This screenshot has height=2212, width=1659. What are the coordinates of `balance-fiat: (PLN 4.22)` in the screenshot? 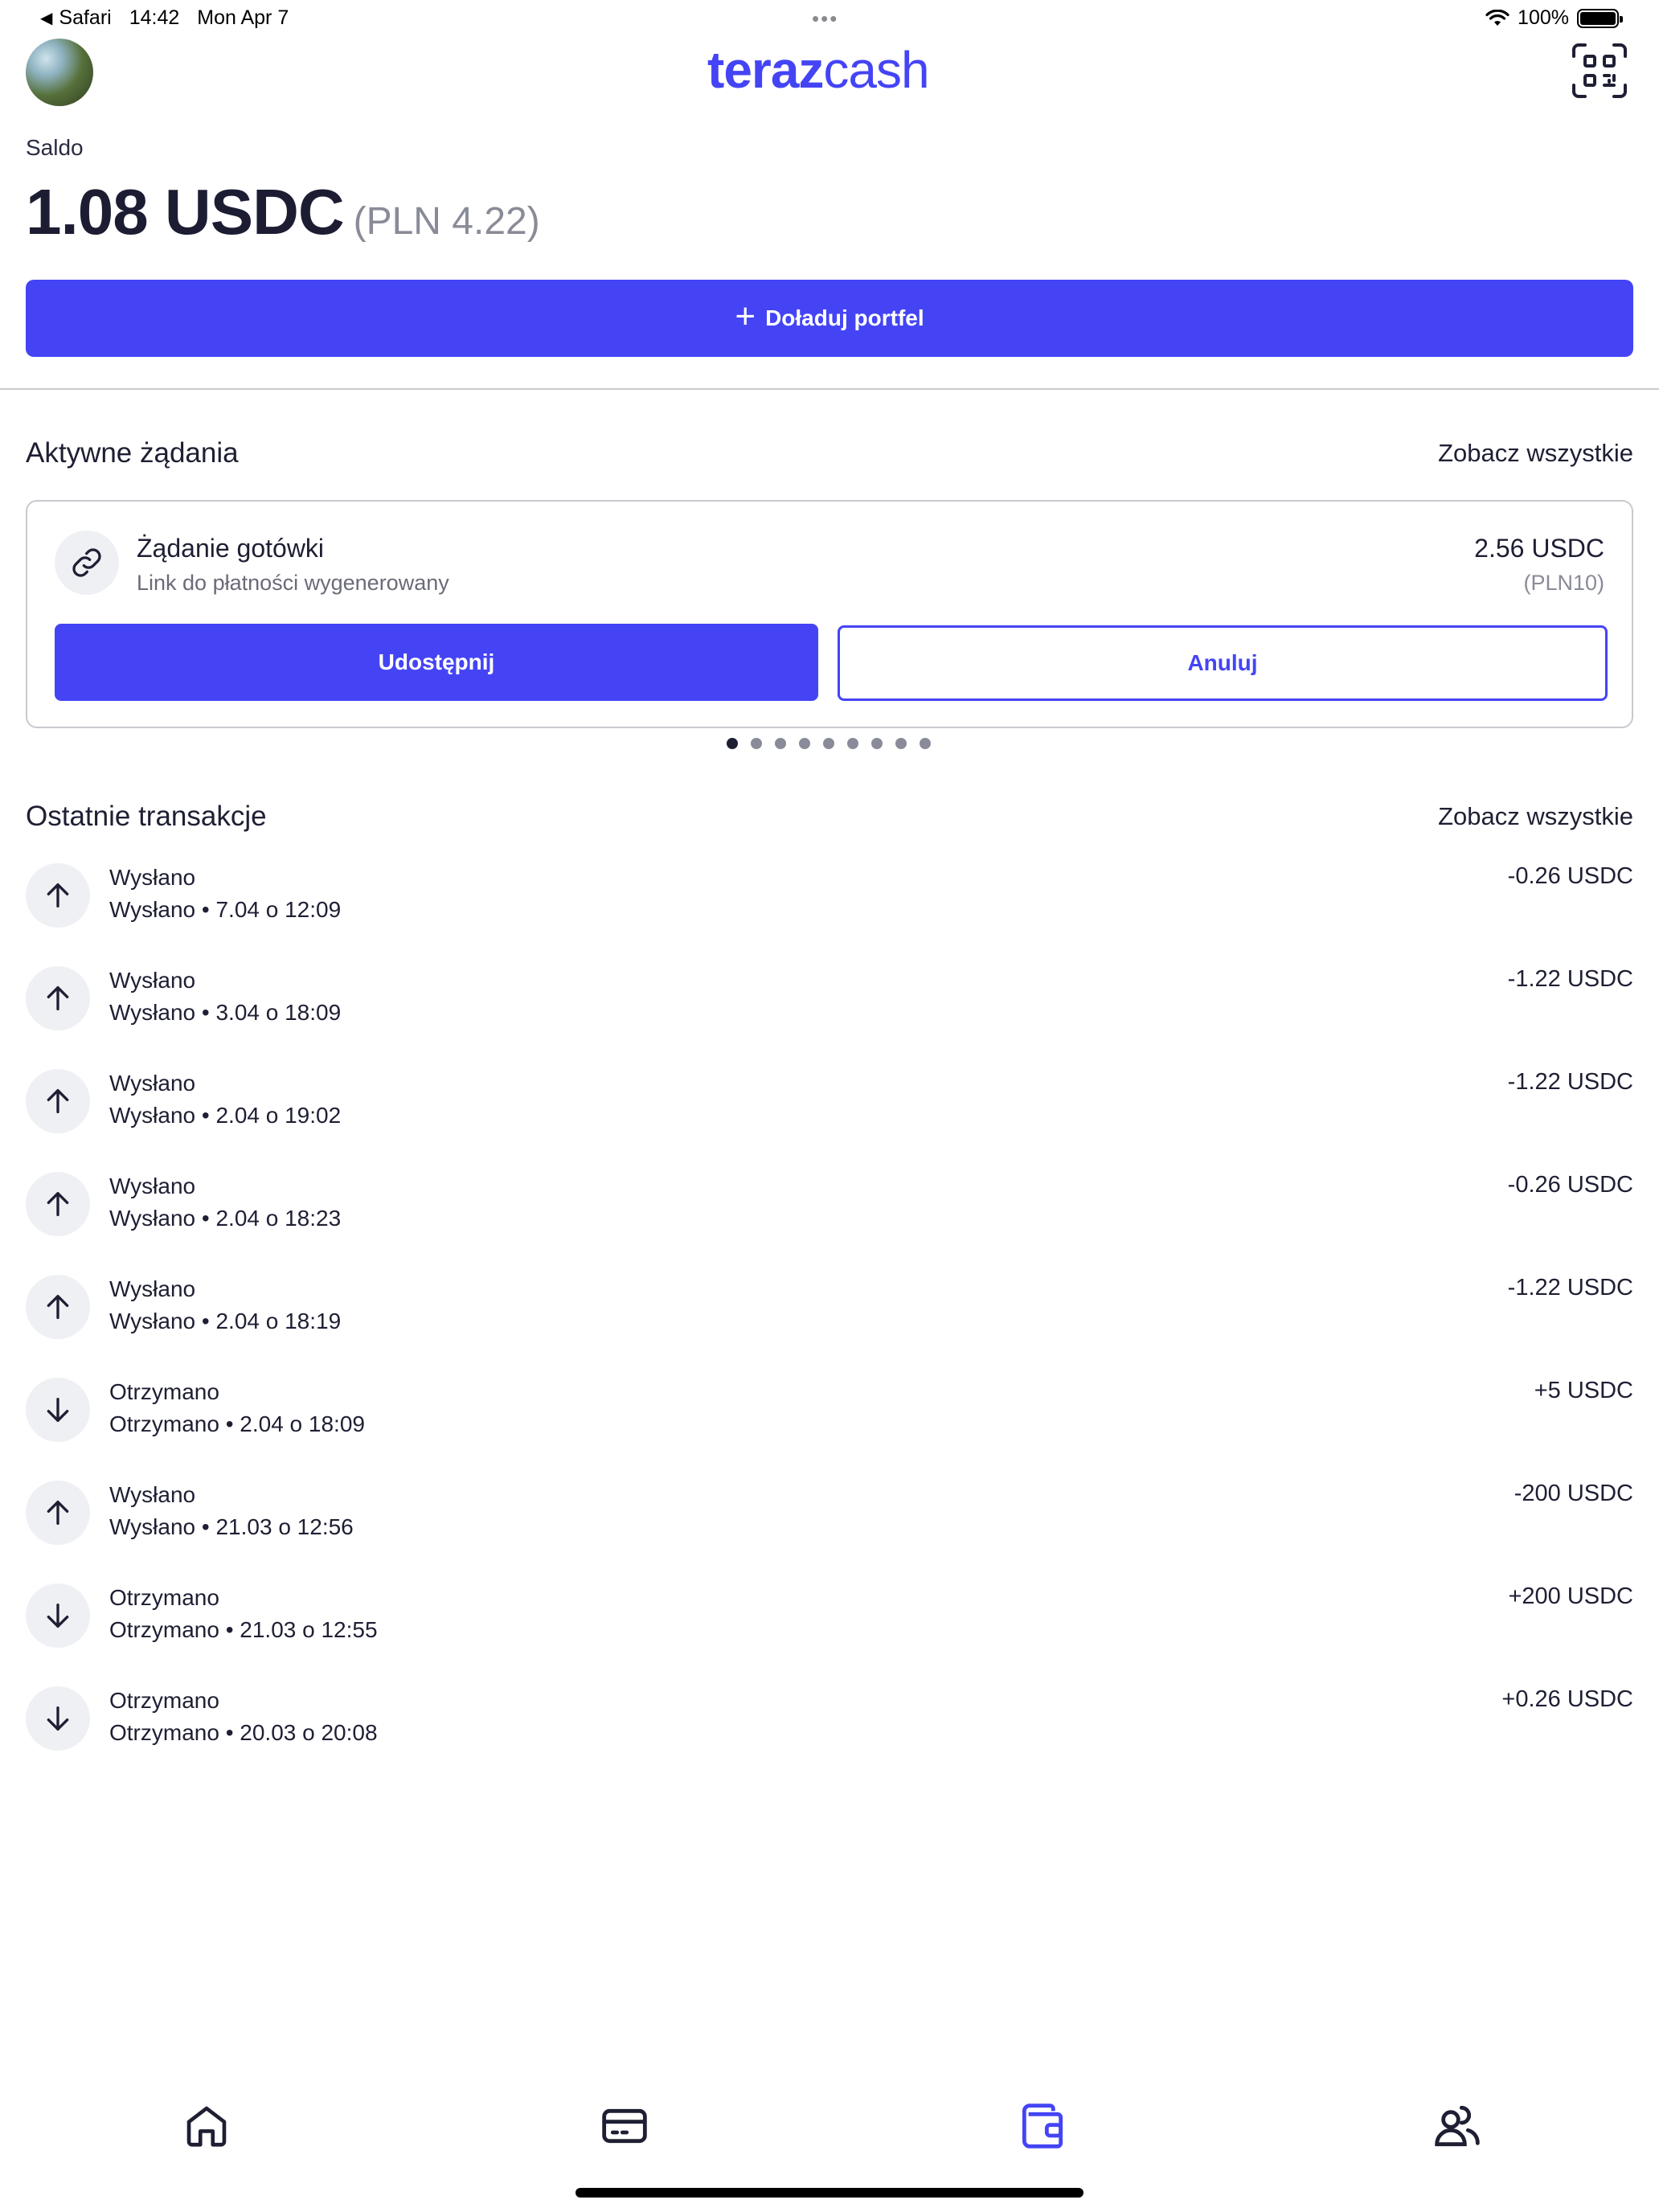 It's located at (446, 221).